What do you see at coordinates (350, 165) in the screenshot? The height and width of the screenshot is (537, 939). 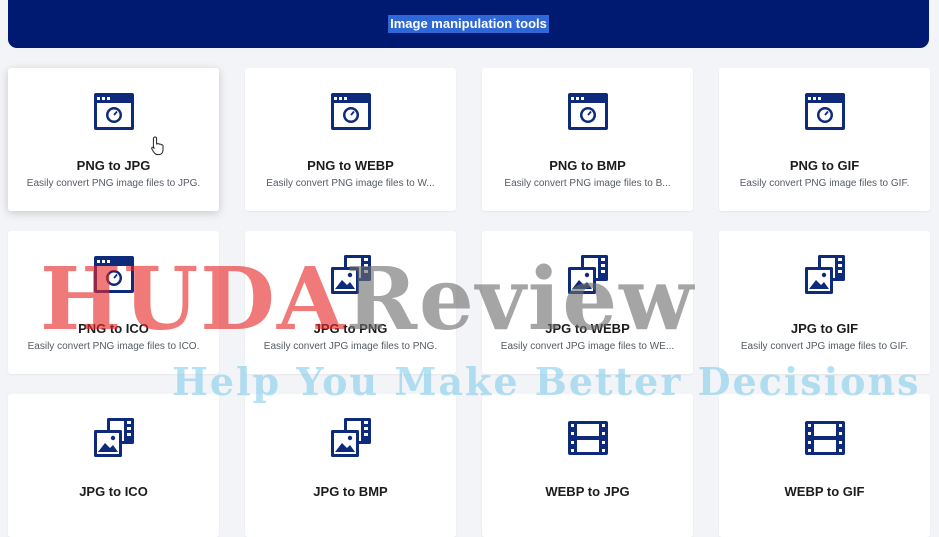 I see `tool-title: PNG to WEBP` at bounding box center [350, 165].